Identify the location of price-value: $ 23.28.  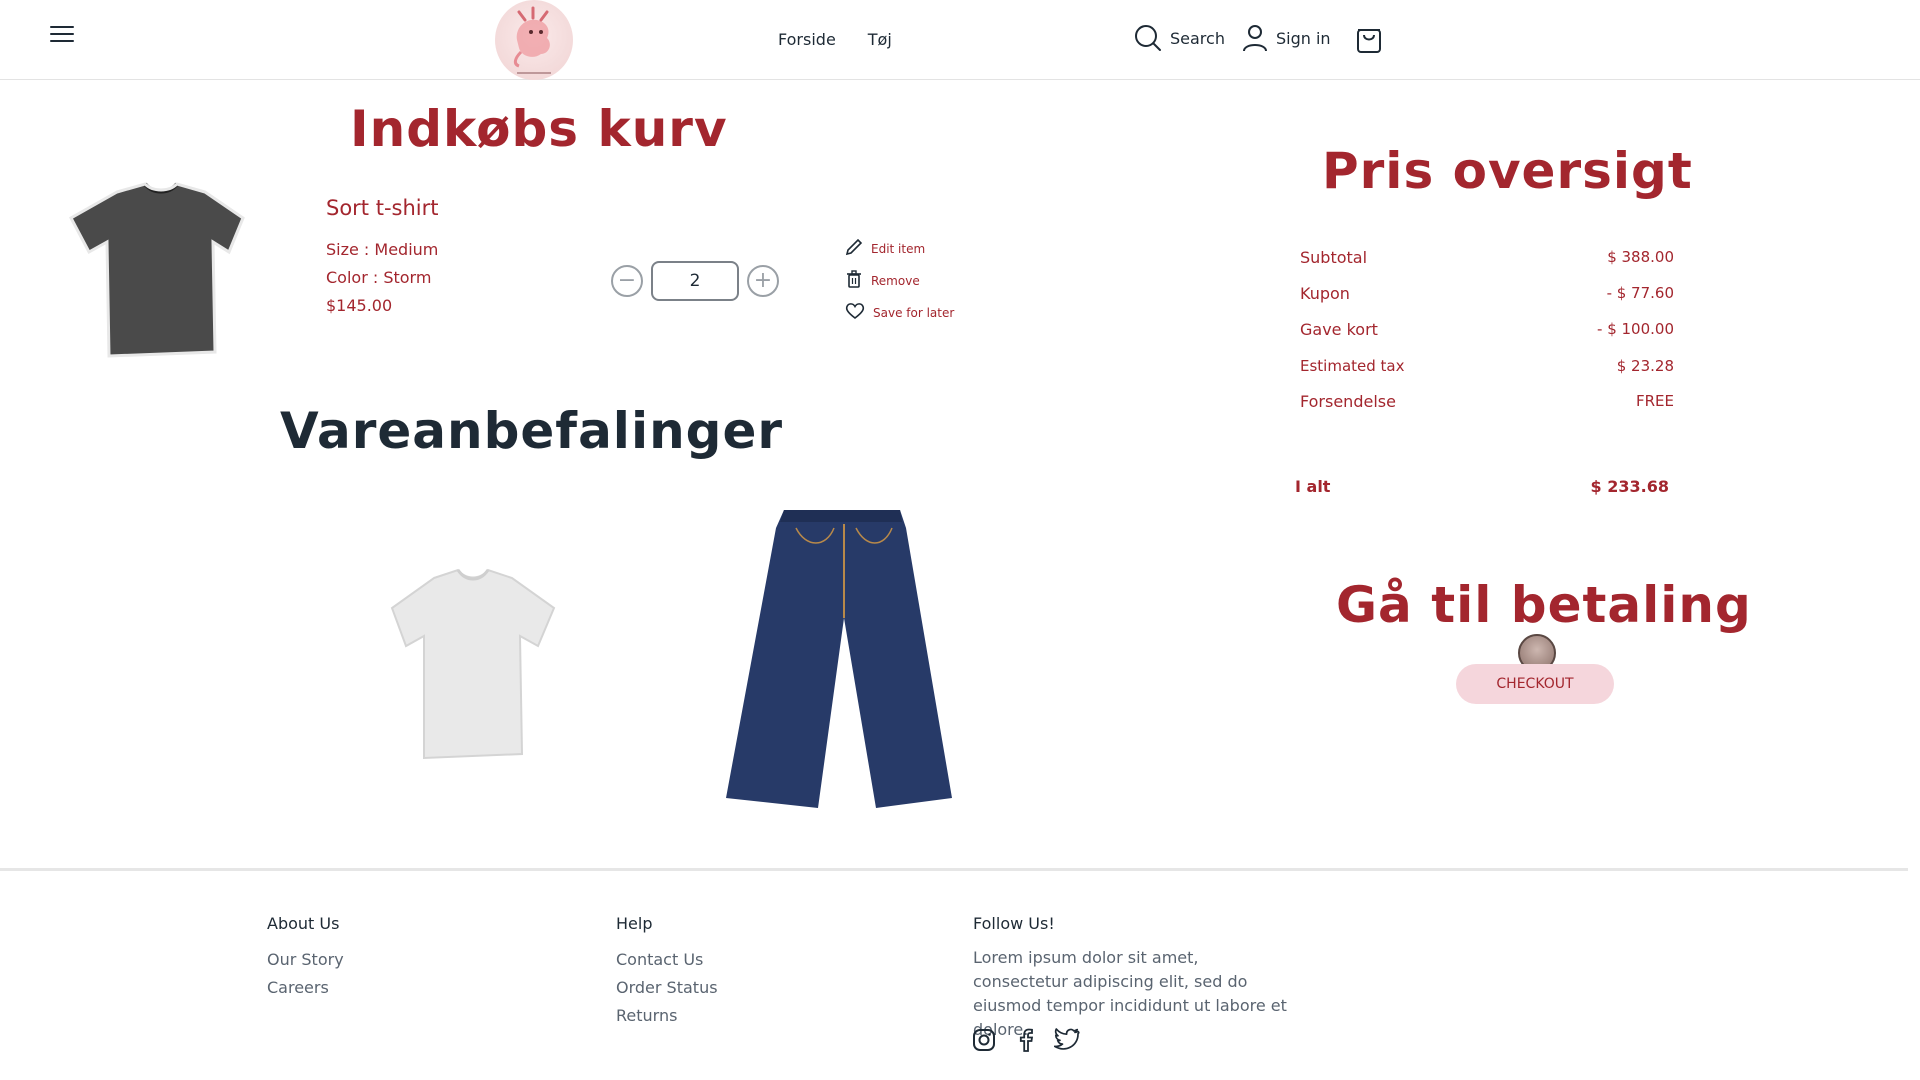
(1645, 366).